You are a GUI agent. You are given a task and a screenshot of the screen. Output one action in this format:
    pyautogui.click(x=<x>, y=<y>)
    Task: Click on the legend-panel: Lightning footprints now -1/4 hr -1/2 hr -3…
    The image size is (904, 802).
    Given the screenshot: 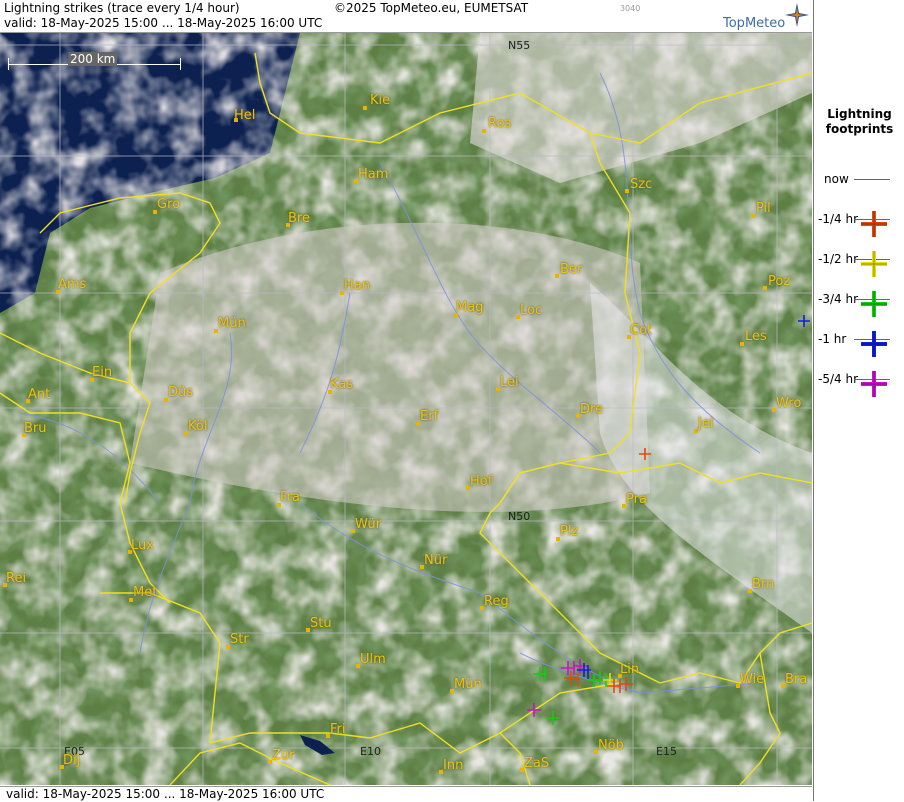 What is the action you would take?
    pyautogui.click(x=858, y=400)
    